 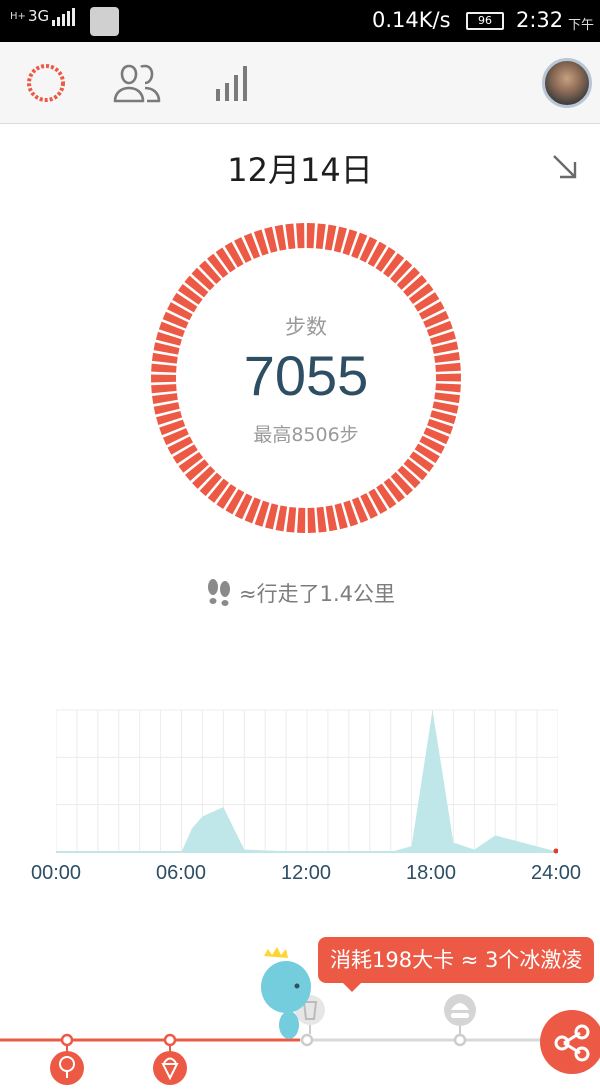 I want to click on status-left: H+ 3G, so click(x=43, y=16).